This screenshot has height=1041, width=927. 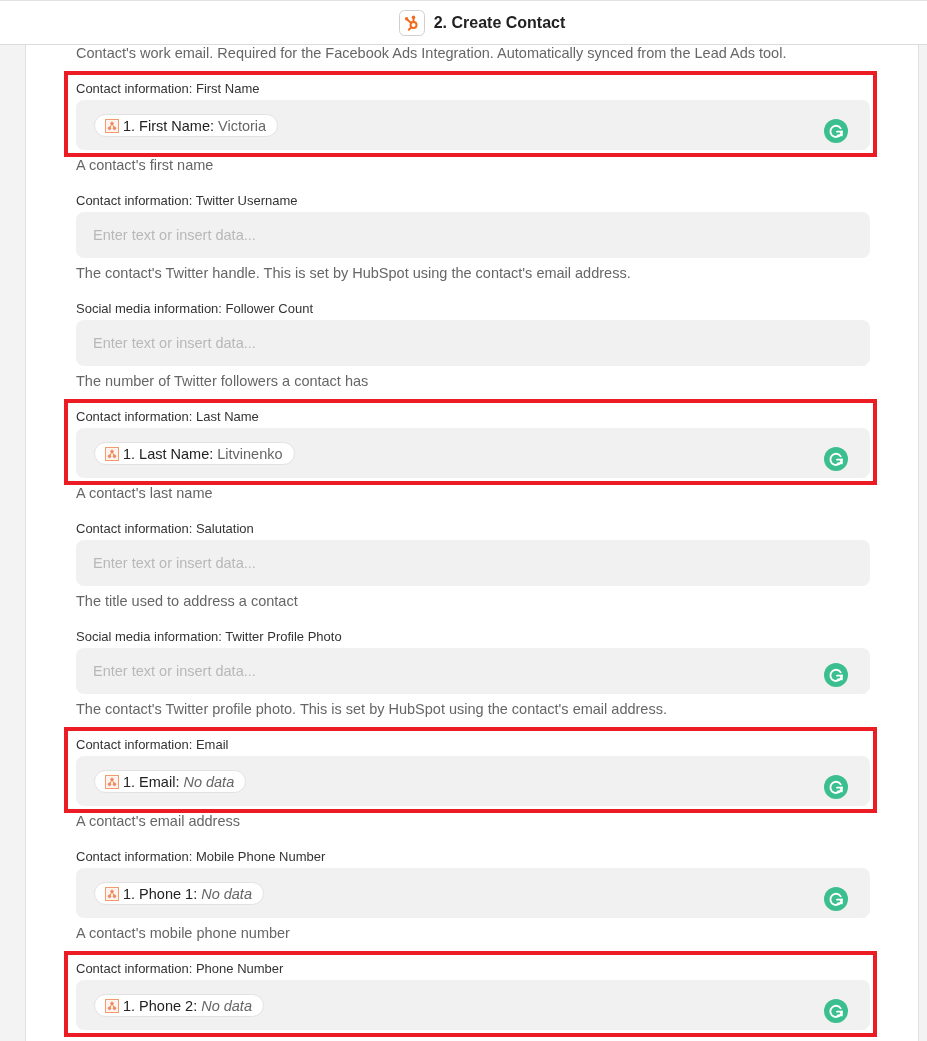 I want to click on field-label: Contact information: Email, so click(x=153, y=745).